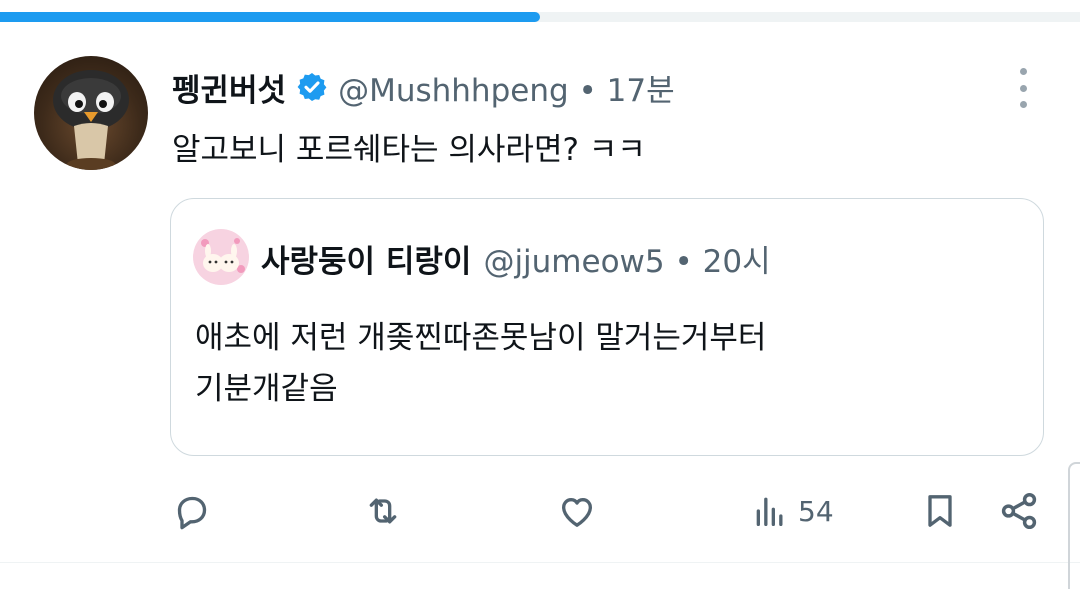  I want to click on quoted-tweet-text-line: 애초에 저런 개좆찐따존못남이 말거는거부터, so click(481, 338).